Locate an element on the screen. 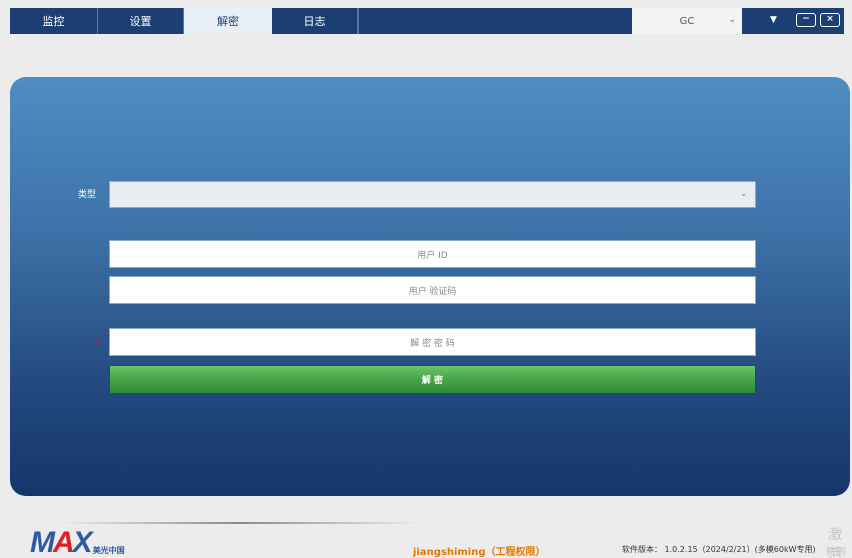  decrypt-button: 解 密 is located at coordinates (432, 379).